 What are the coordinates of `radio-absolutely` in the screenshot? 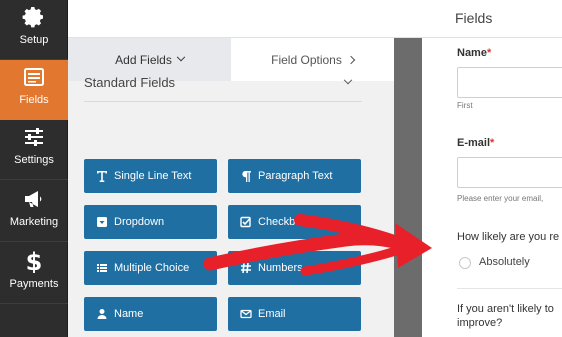 It's located at (465, 263).